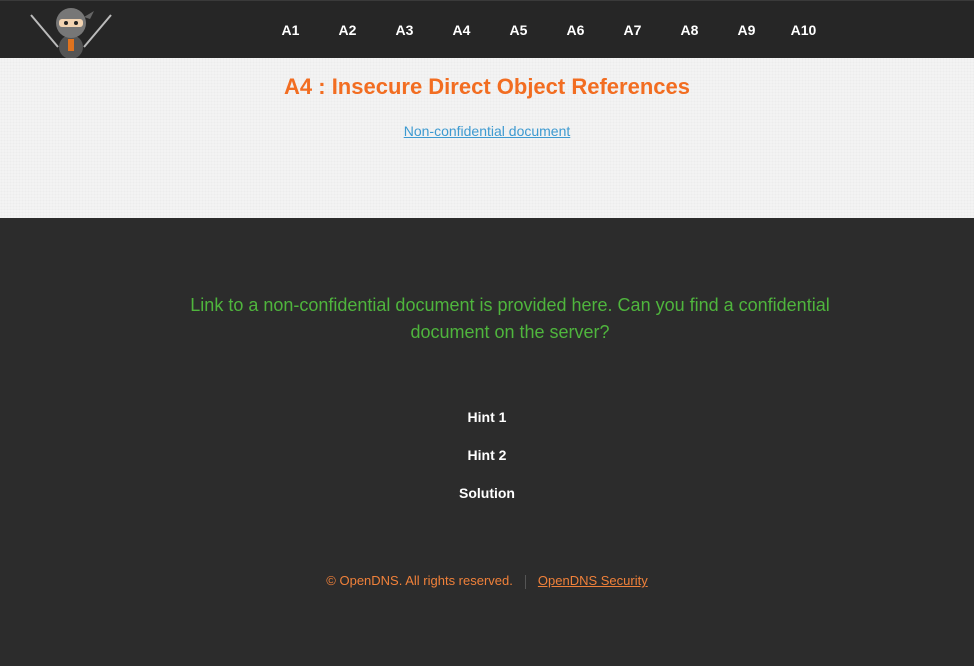 Image resolution: width=974 pixels, height=666 pixels. Describe the element at coordinates (593, 580) in the screenshot. I see `opendns-security-link: OpenDNS Security` at that location.